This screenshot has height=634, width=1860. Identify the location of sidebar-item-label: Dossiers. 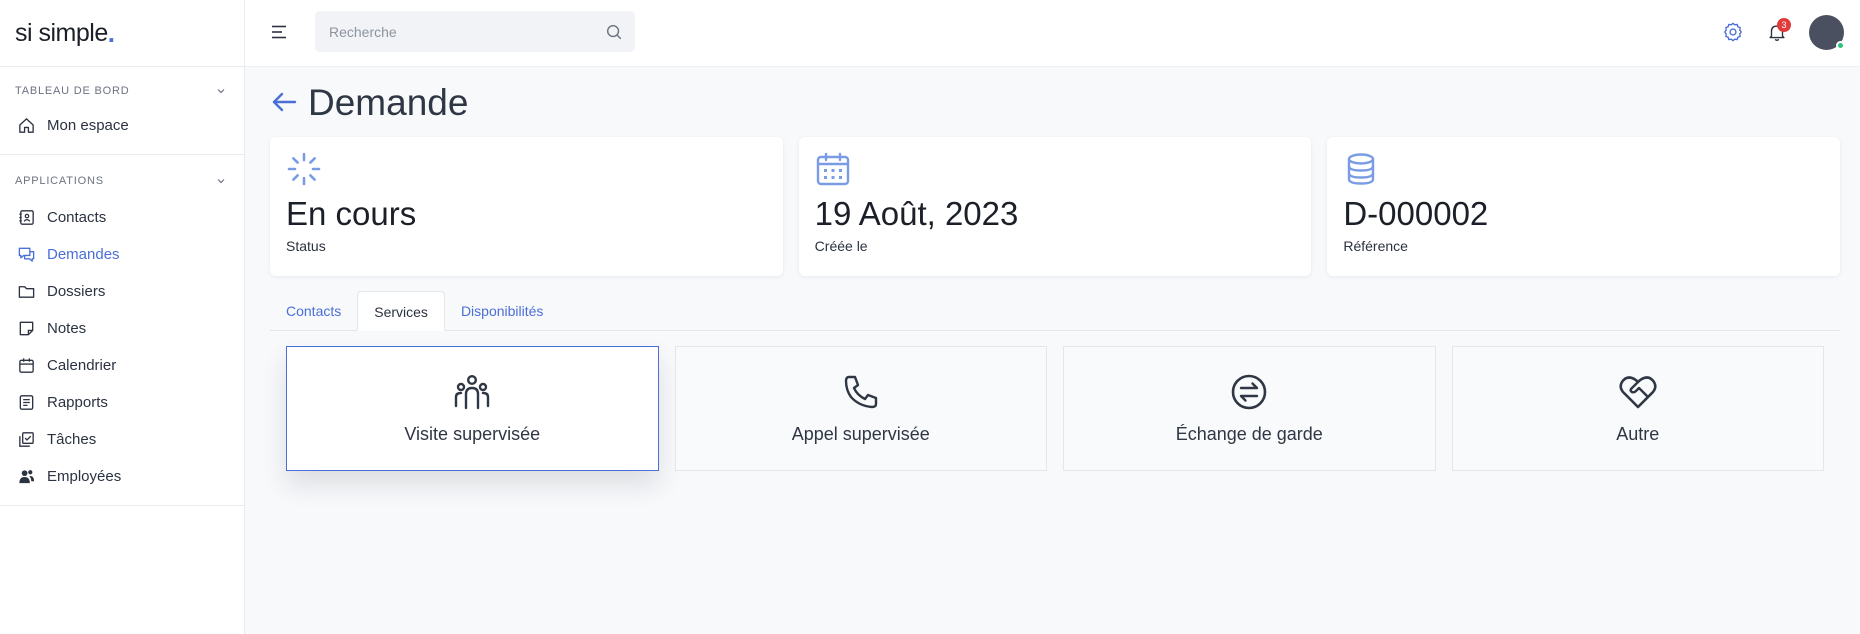
(76, 291).